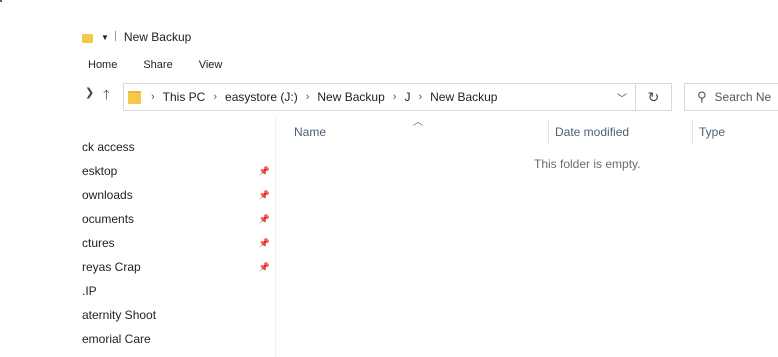  I want to click on nav-item-label: ck access, so click(108, 147).